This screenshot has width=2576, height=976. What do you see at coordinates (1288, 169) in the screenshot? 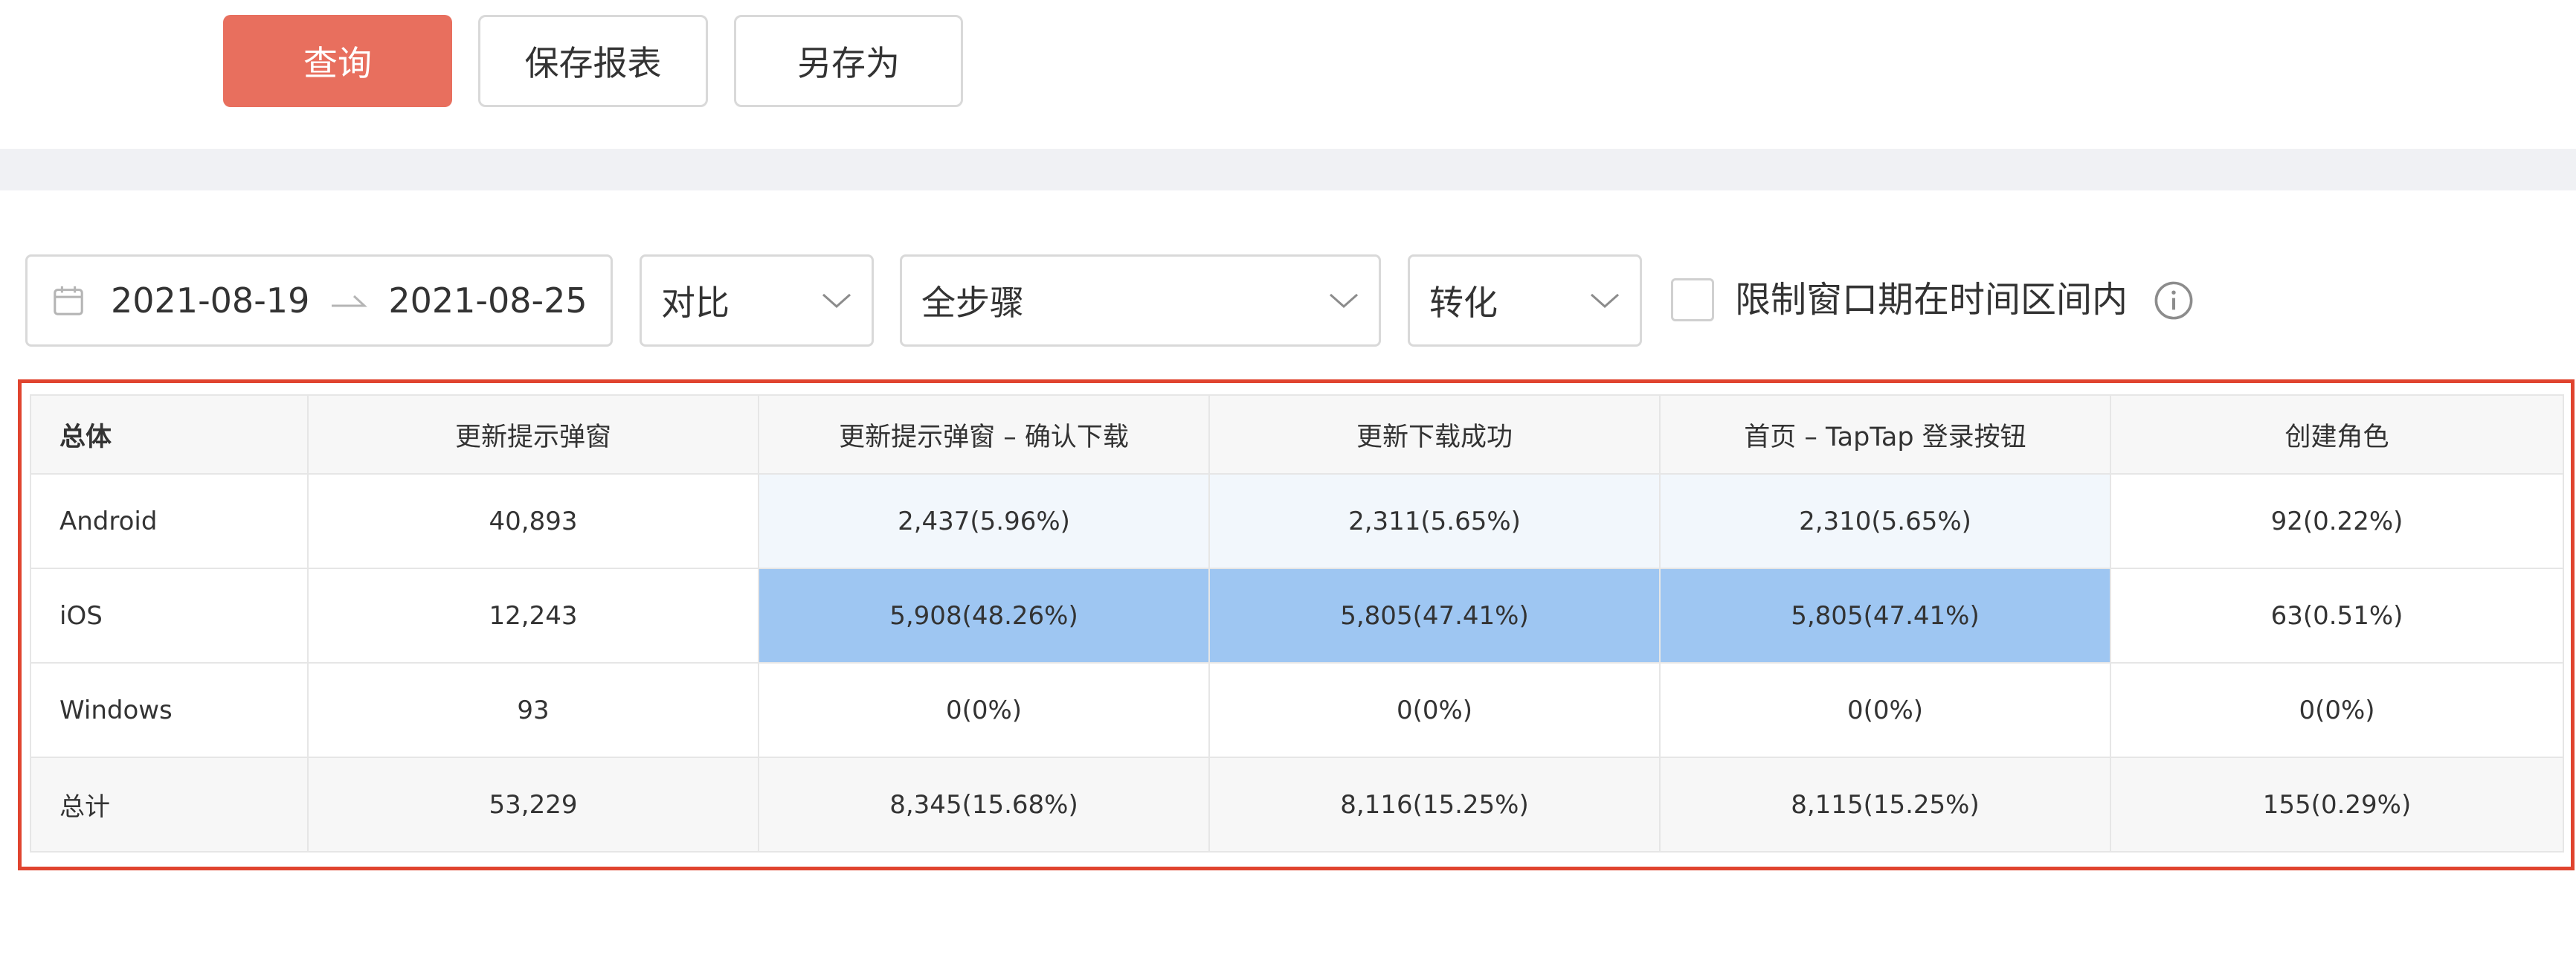
I see `section-divider` at bounding box center [1288, 169].